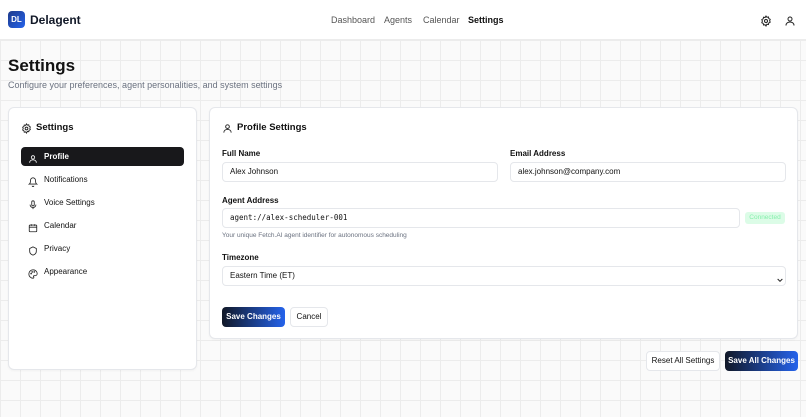  I want to click on microphone-icon, so click(33, 203).